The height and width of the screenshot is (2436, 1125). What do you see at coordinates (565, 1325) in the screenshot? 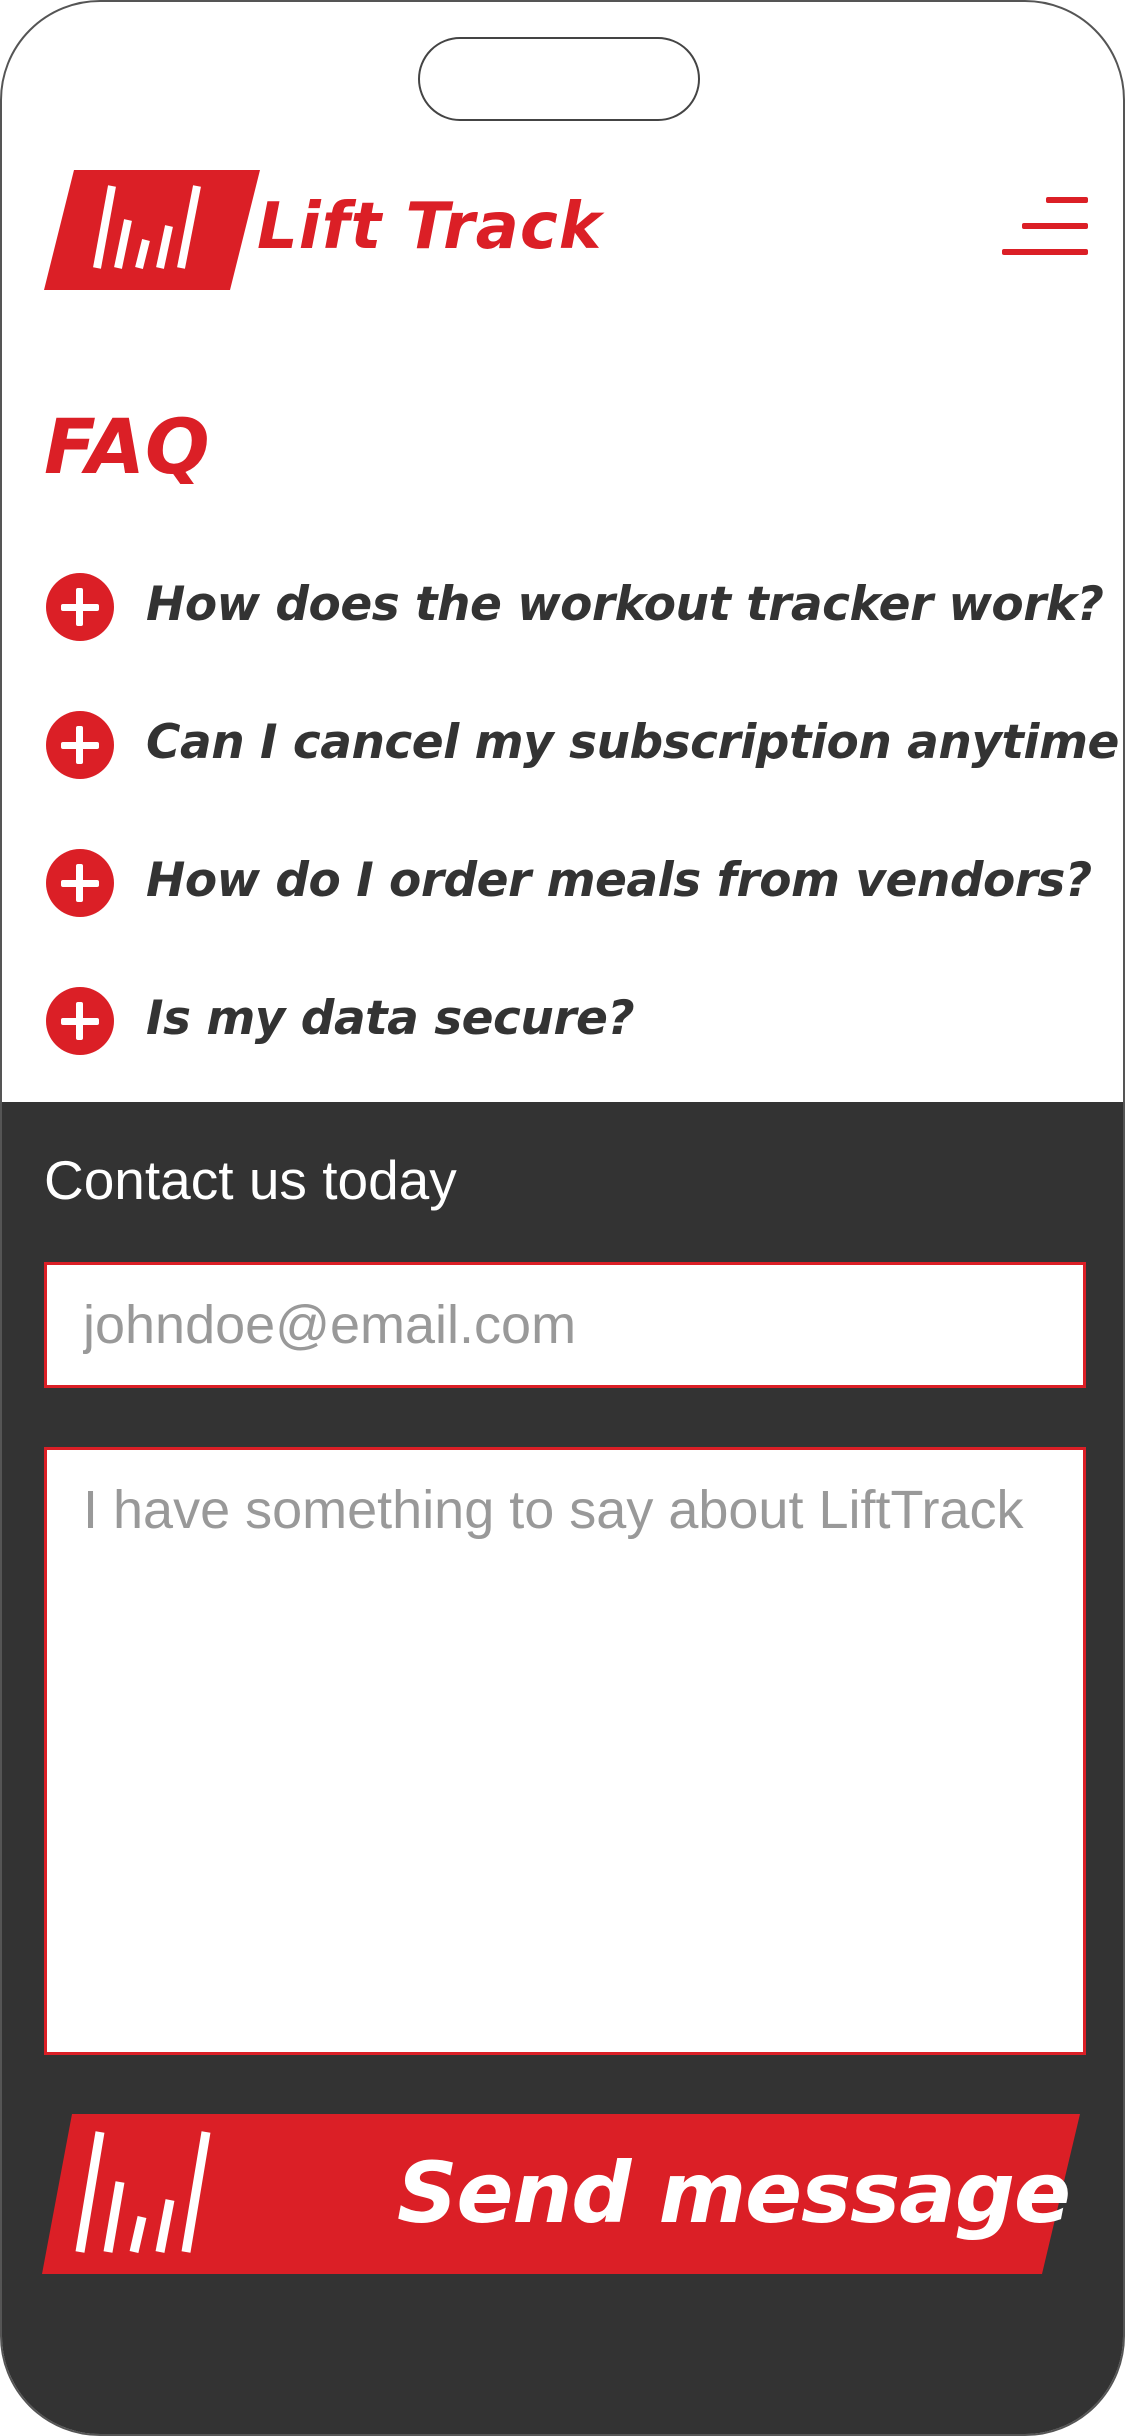
I see `email-field` at bounding box center [565, 1325].